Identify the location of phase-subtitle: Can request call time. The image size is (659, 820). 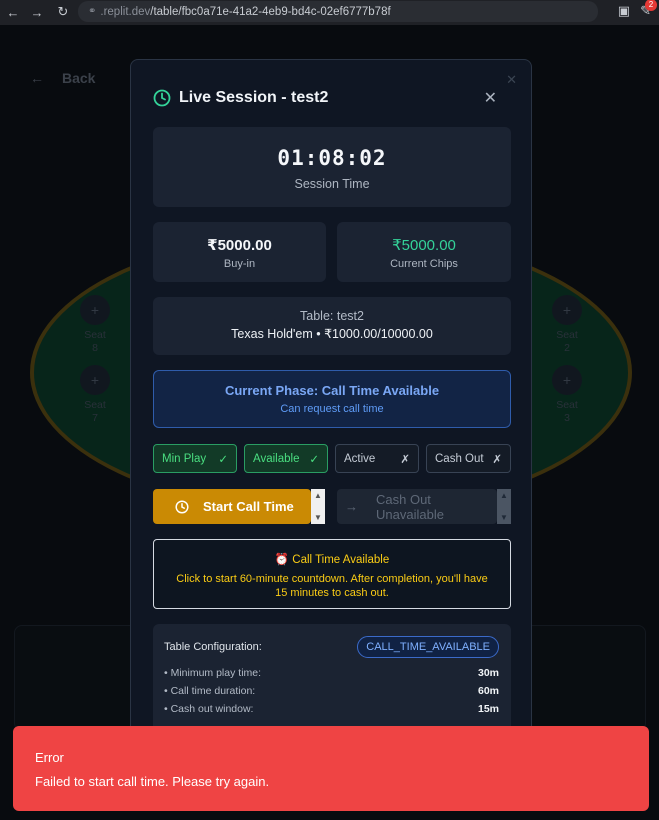
(332, 409).